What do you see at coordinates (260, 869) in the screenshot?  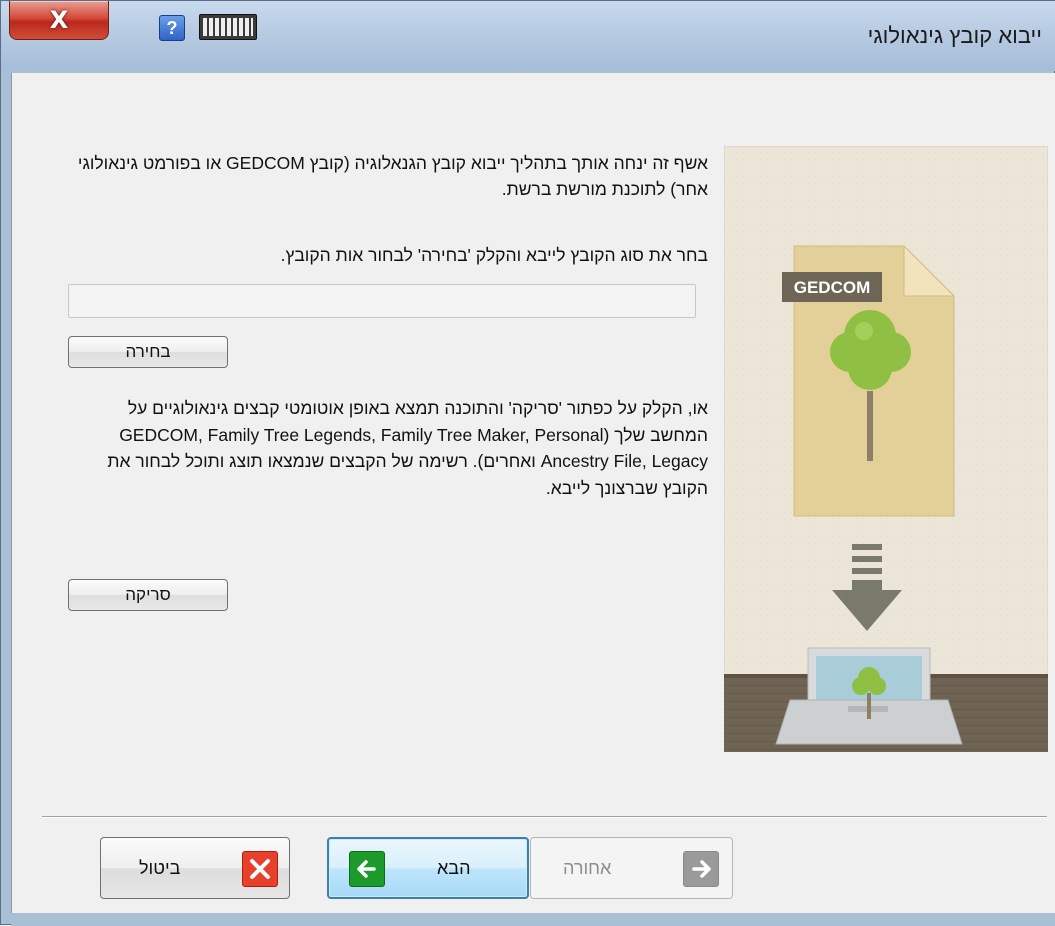 I see `cancel-x-icon` at bounding box center [260, 869].